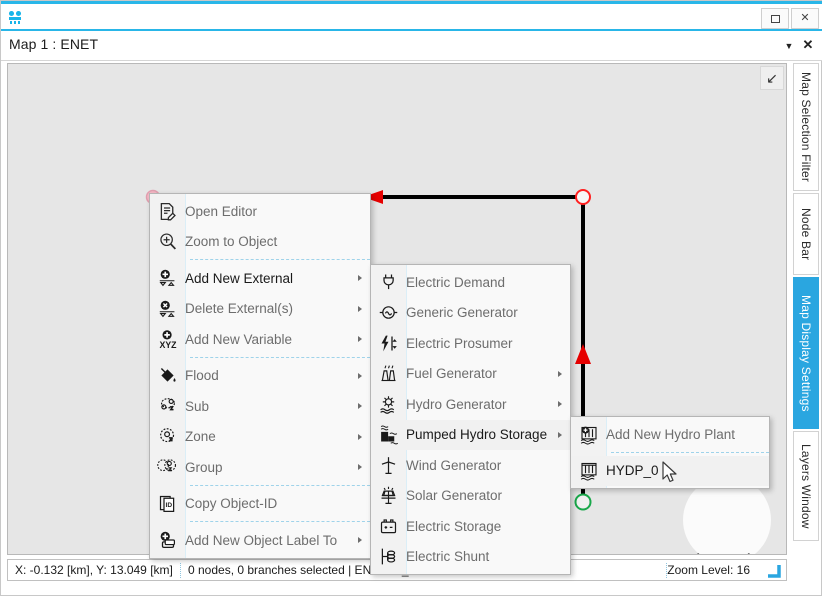  What do you see at coordinates (167, 242) in the screenshot?
I see `magnifier-plus-icon` at bounding box center [167, 242].